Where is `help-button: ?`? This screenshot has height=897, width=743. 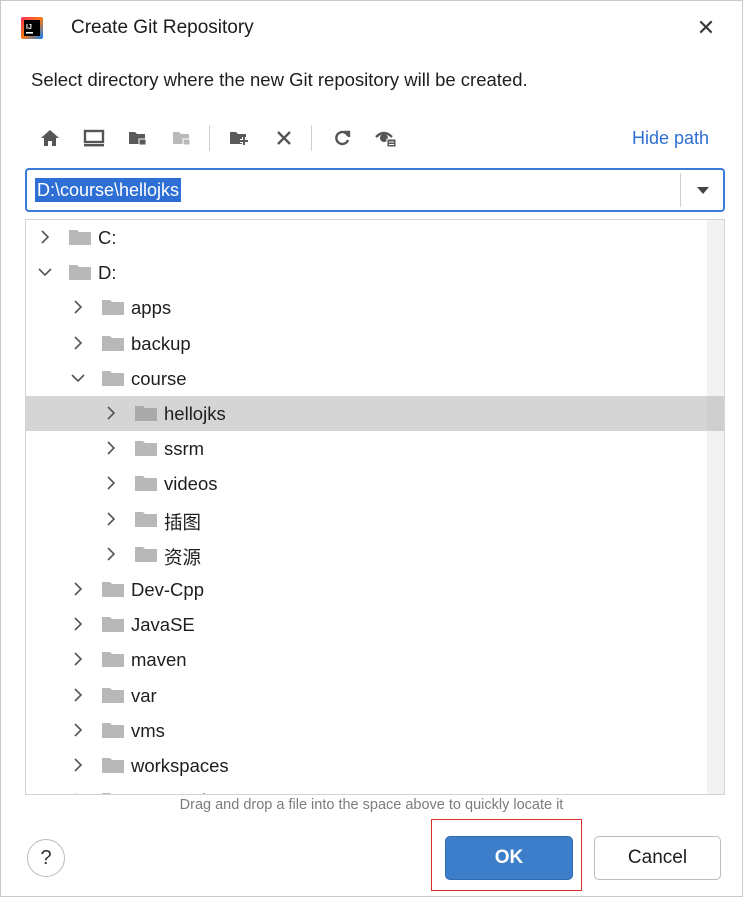
help-button: ? is located at coordinates (46, 858).